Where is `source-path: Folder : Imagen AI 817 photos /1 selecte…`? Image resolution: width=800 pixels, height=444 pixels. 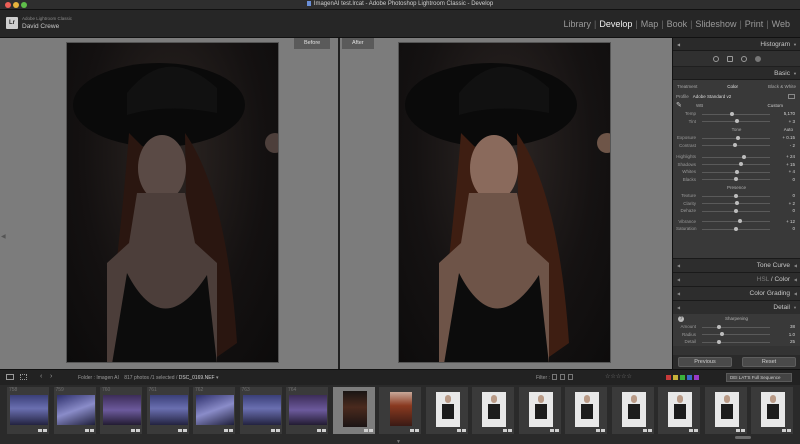
source-path: Folder : Imagen AI 817 photos /1 selecte… is located at coordinates (148, 378).